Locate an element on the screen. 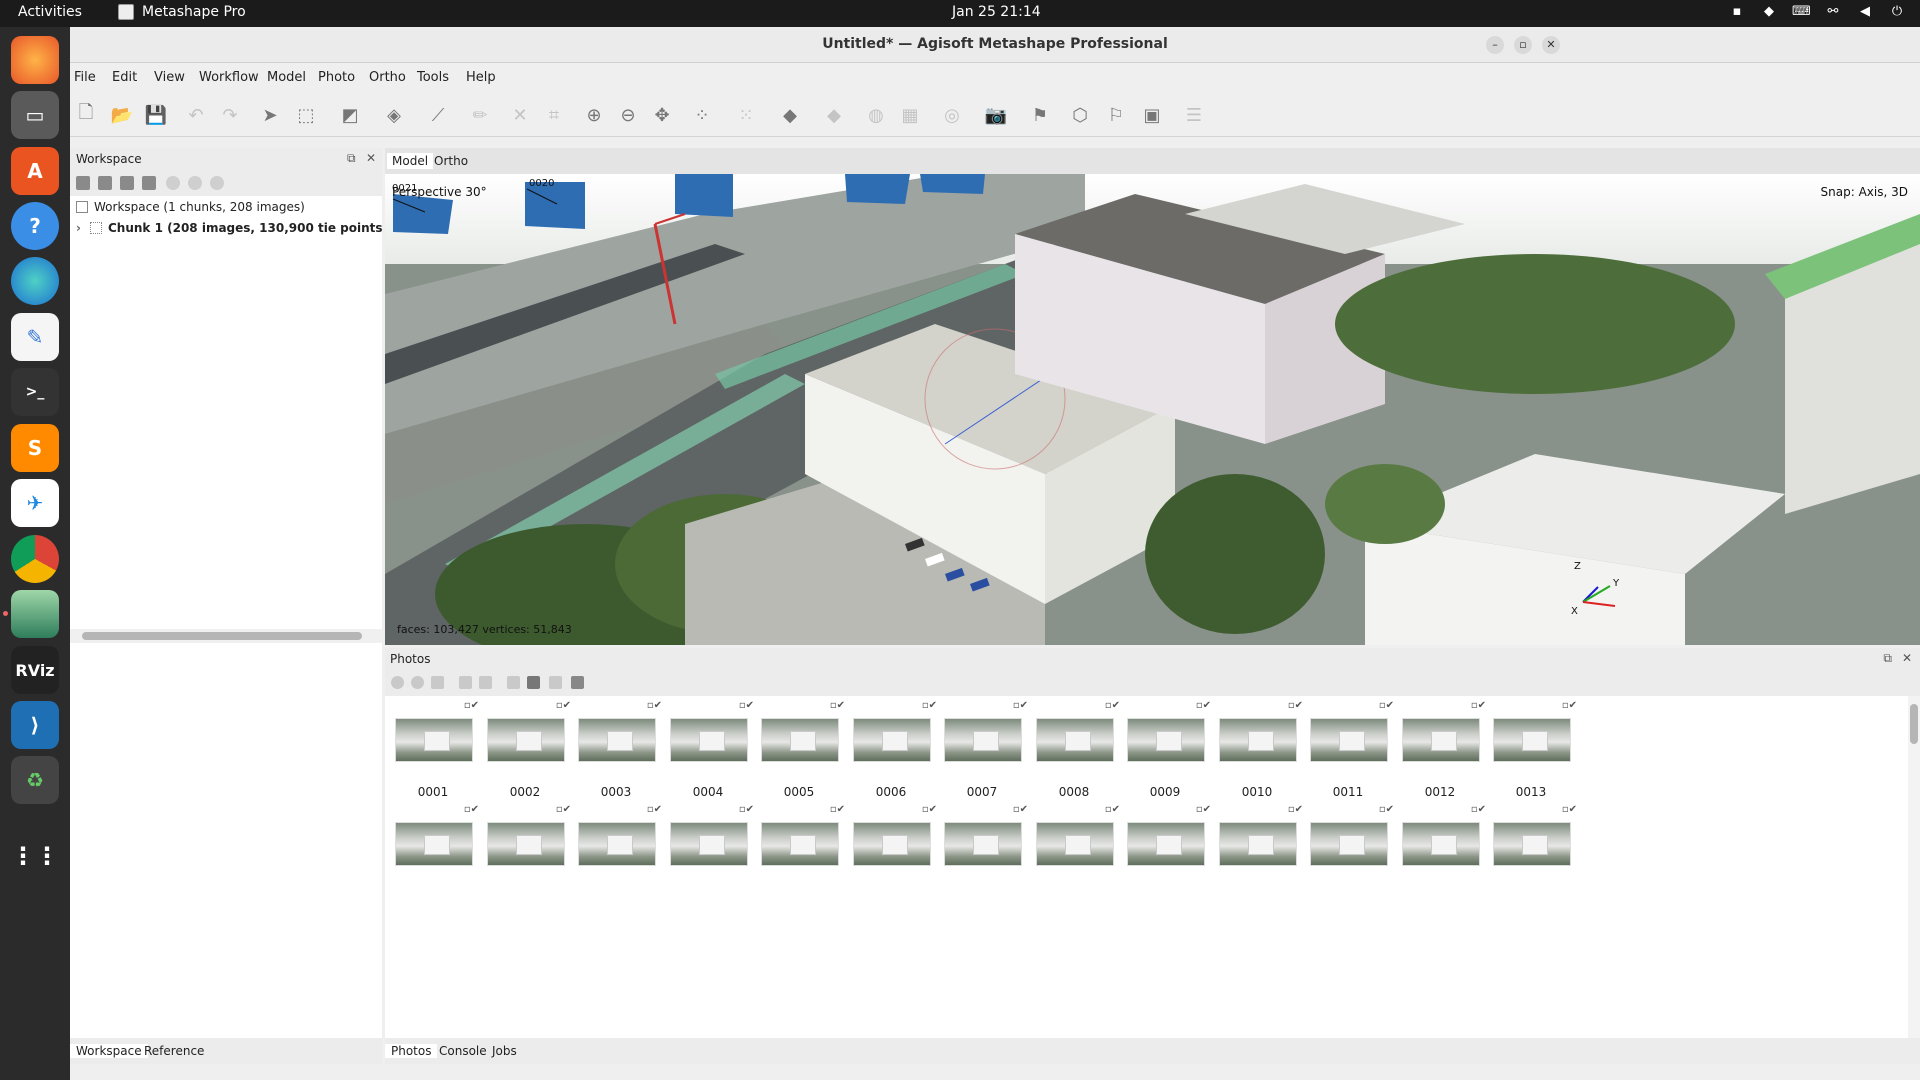 The height and width of the screenshot is (1080, 1920). rectangle-selection-icon: ⬚ is located at coordinates (306, 115).